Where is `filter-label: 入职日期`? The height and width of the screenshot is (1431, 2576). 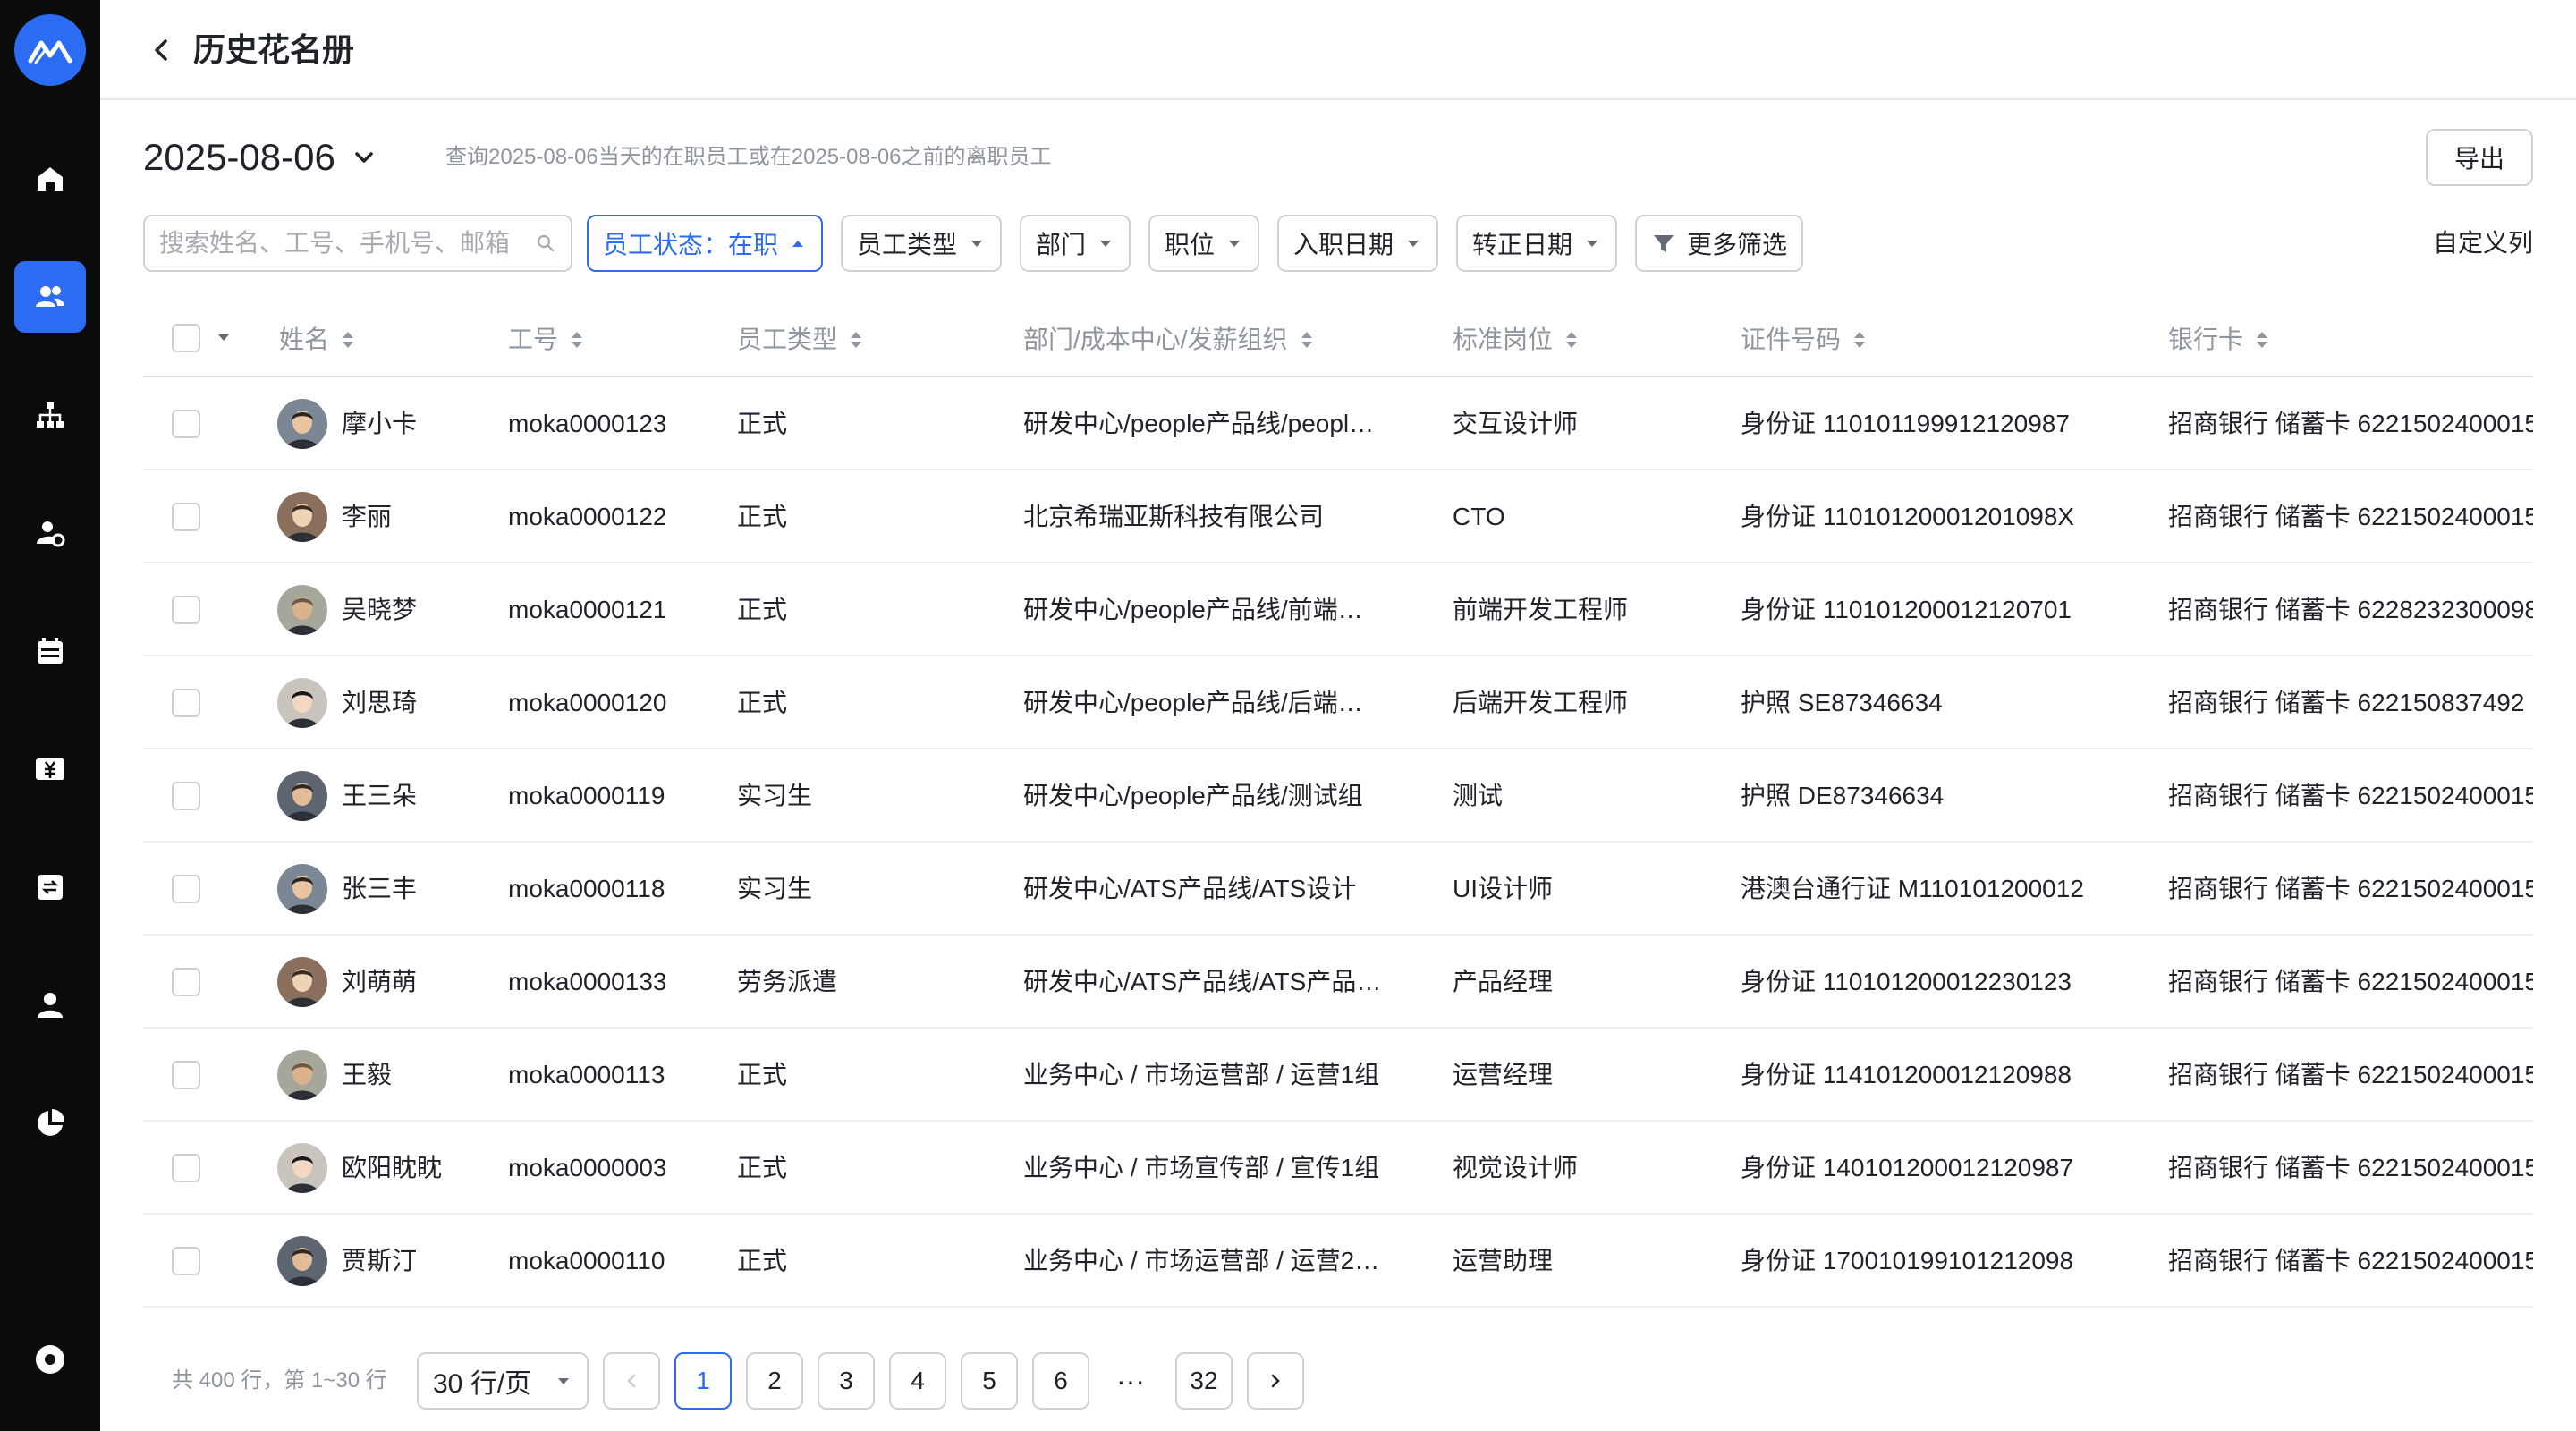 filter-label: 入职日期 is located at coordinates (1343, 245).